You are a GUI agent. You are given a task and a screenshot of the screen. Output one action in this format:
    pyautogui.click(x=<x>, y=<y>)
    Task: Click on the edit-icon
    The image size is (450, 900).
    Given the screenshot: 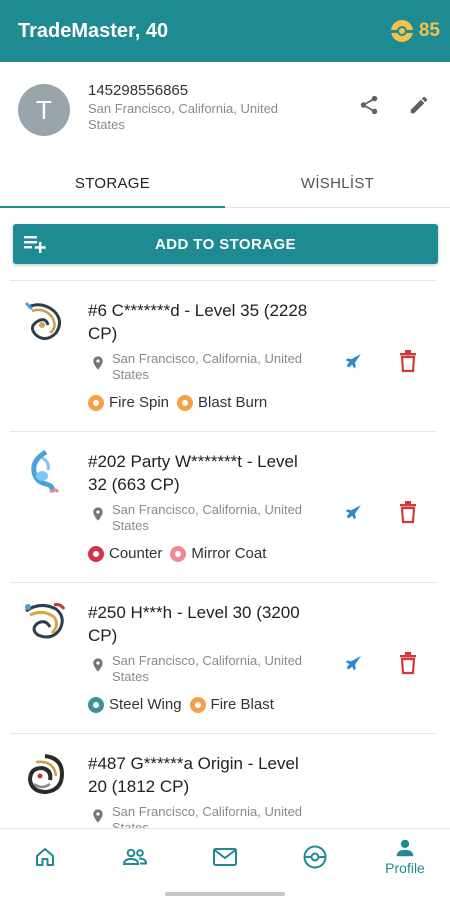 What is the action you would take?
    pyautogui.click(x=419, y=105)
    